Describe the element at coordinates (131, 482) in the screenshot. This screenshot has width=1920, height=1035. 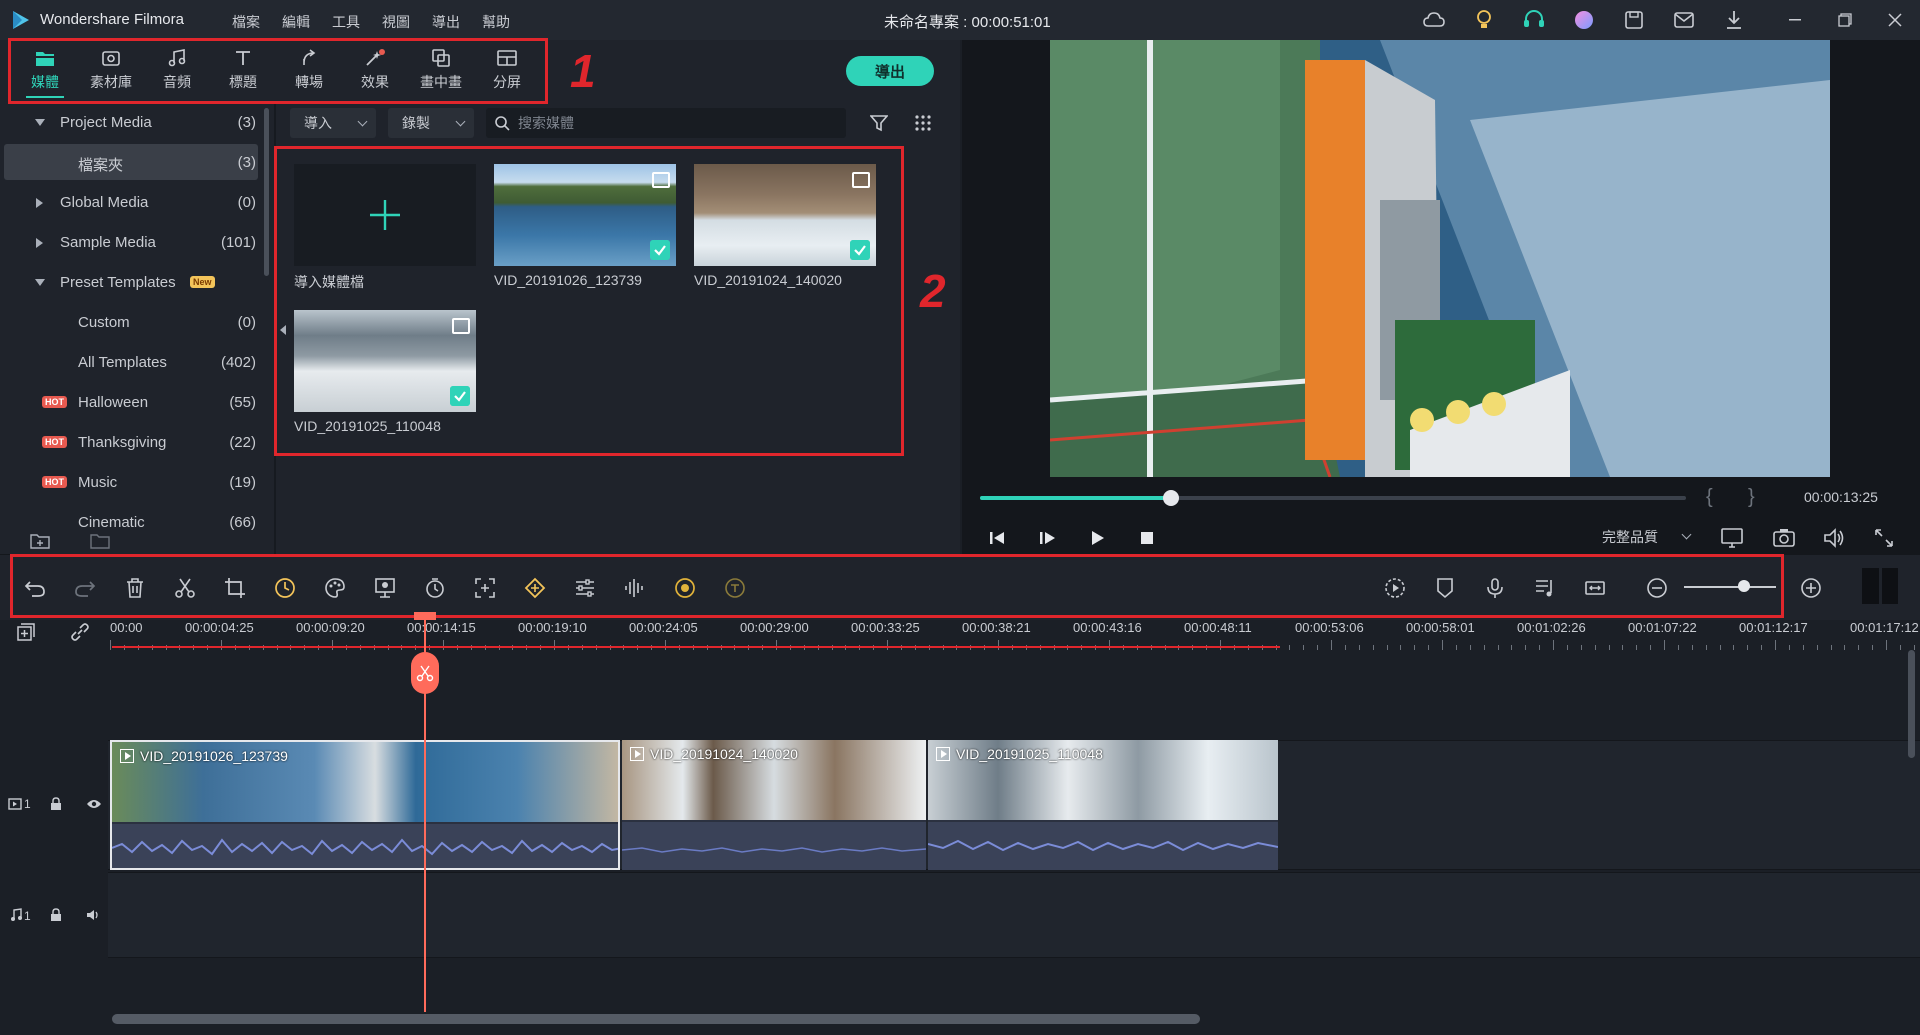
I see `tree-music: HOT Music (19)` at that location.